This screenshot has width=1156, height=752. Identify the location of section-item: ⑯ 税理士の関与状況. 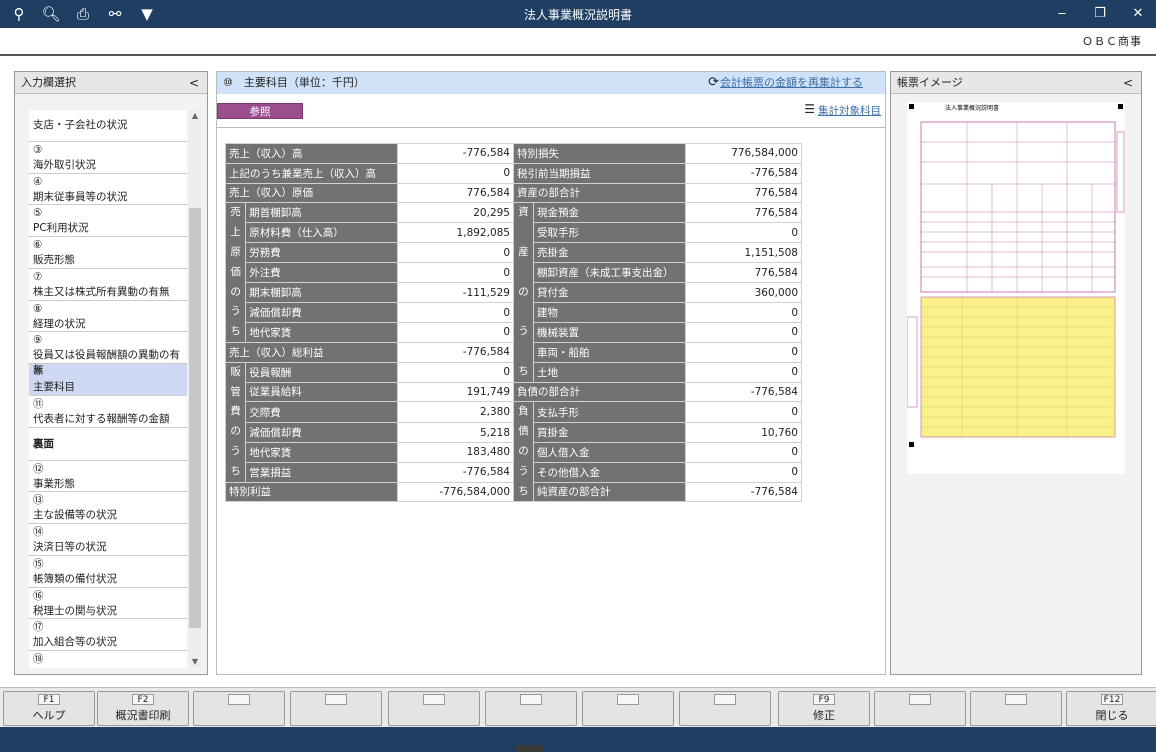
(108, 604).